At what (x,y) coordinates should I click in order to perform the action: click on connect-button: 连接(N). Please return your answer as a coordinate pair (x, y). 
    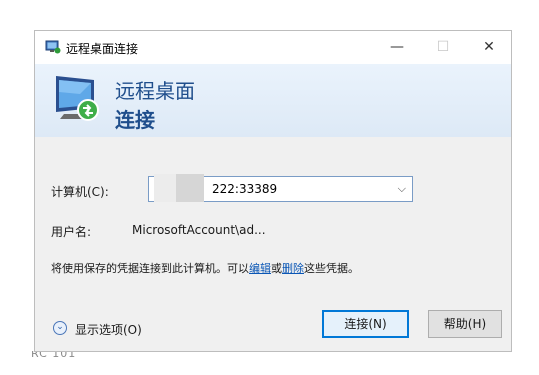
    Looking at the image, I should click on (365, 324).